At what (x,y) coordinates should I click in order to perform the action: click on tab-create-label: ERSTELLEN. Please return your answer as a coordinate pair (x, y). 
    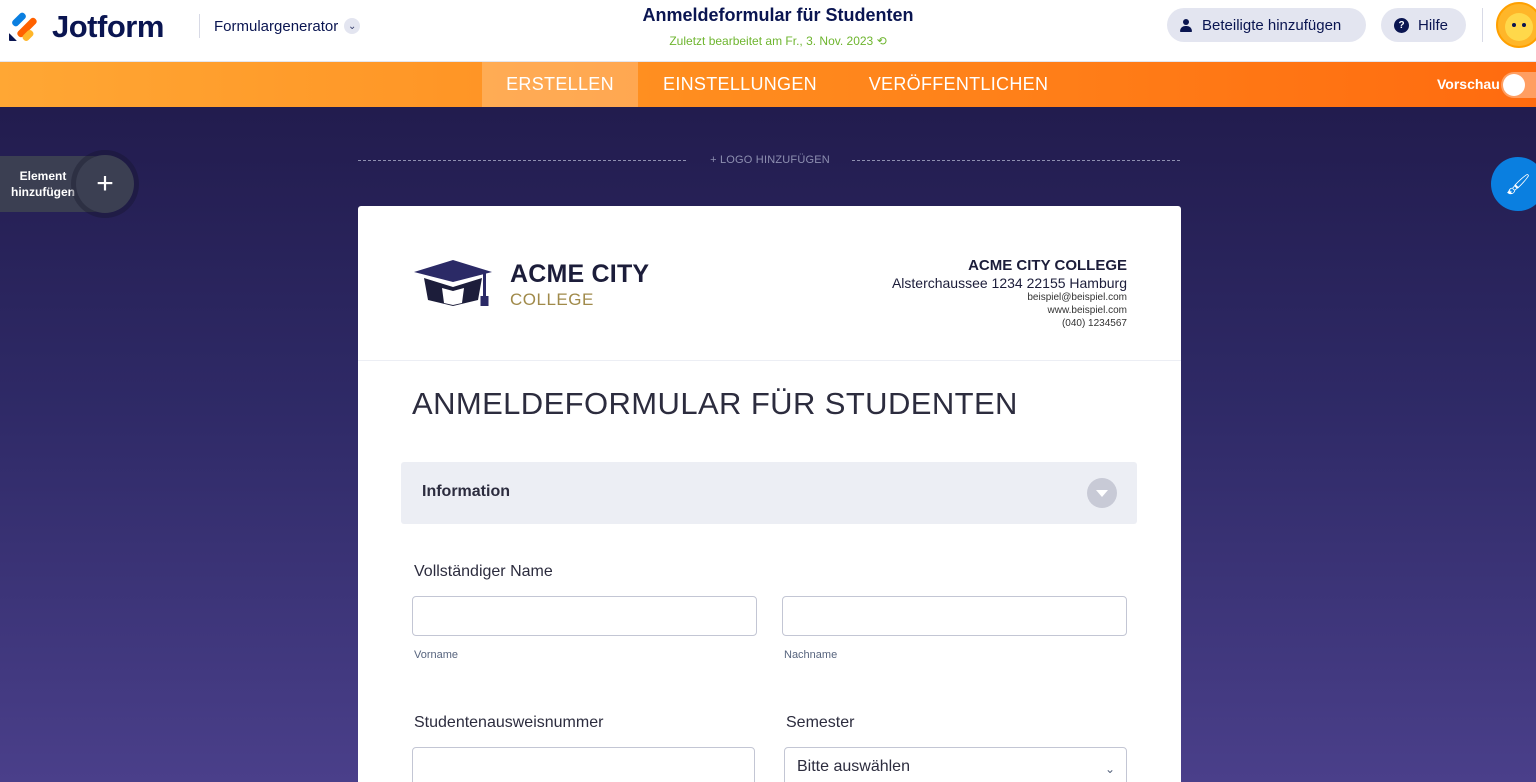
    Looking at the image, I should click on (560, 84).